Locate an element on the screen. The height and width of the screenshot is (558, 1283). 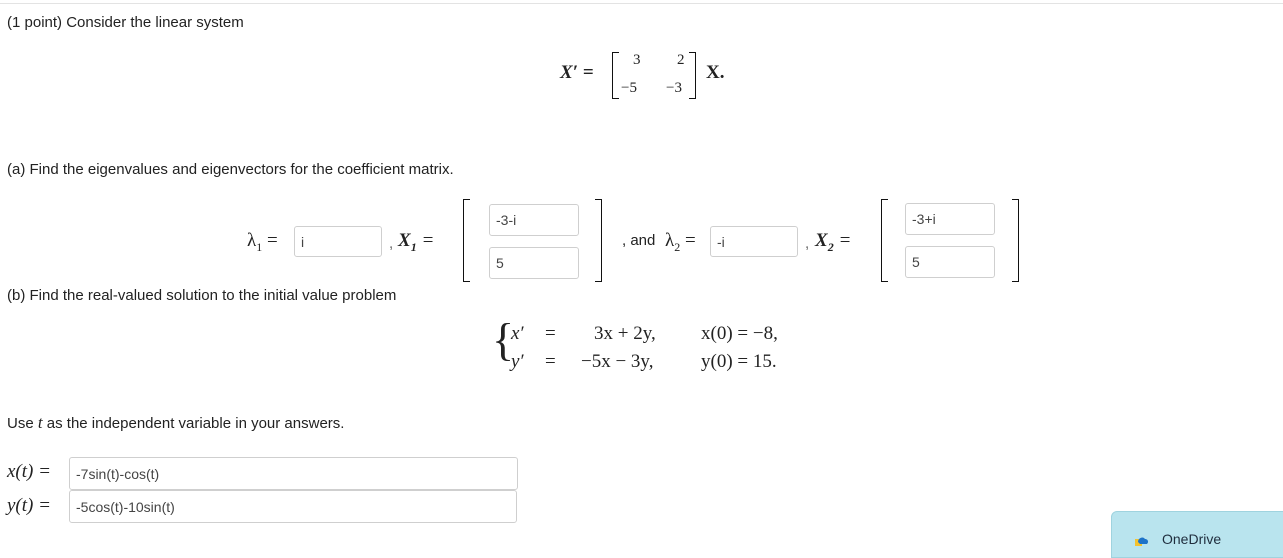
X2-left-bracket is located at coordinates (884, 240).